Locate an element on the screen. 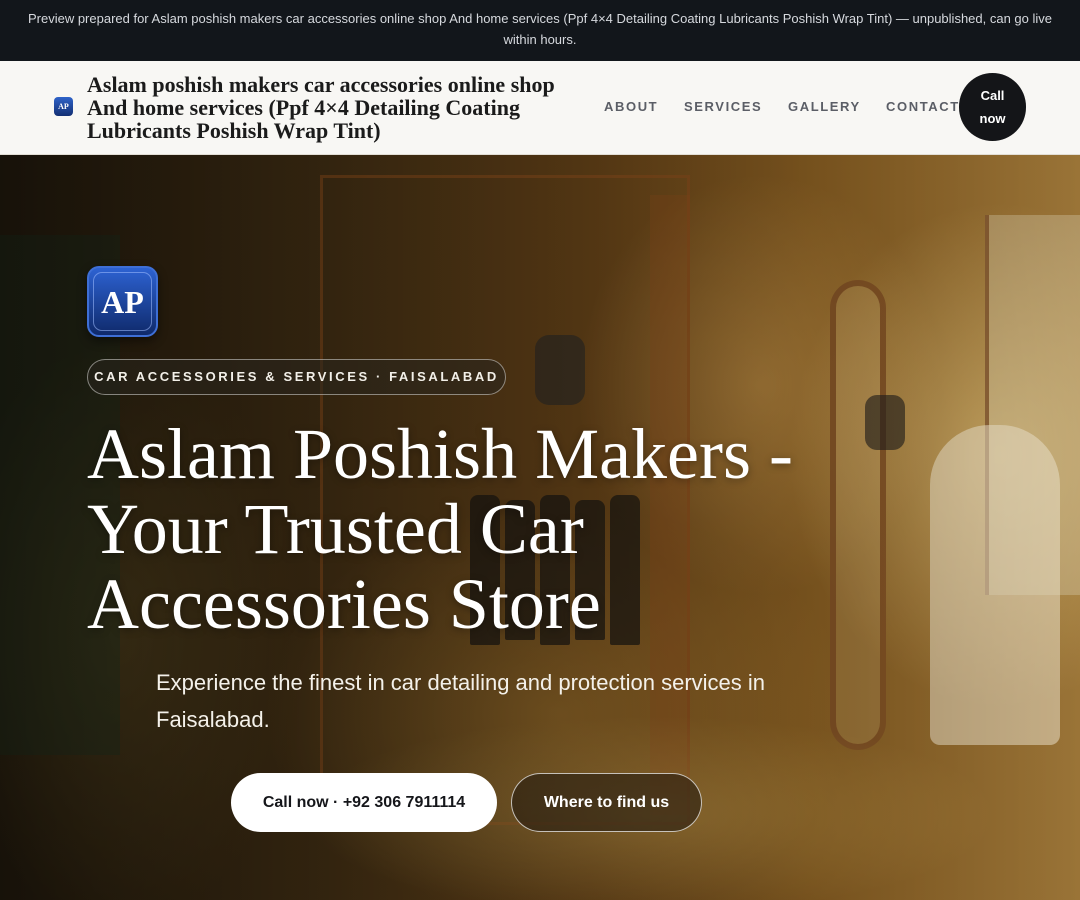 The height and width of the screenshot is (900, 1080). nav-link-gallery: GALLERY is located at coordinates (824, 107).